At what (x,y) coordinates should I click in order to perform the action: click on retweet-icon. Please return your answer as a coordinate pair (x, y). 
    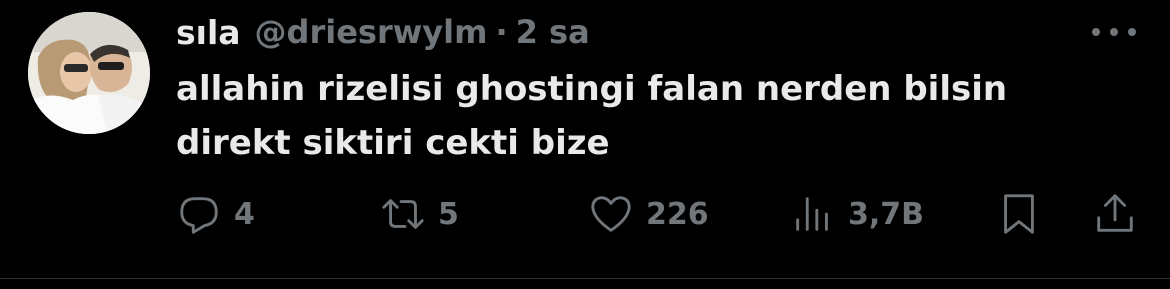
    Looking at the image, I should click on (403, 214).